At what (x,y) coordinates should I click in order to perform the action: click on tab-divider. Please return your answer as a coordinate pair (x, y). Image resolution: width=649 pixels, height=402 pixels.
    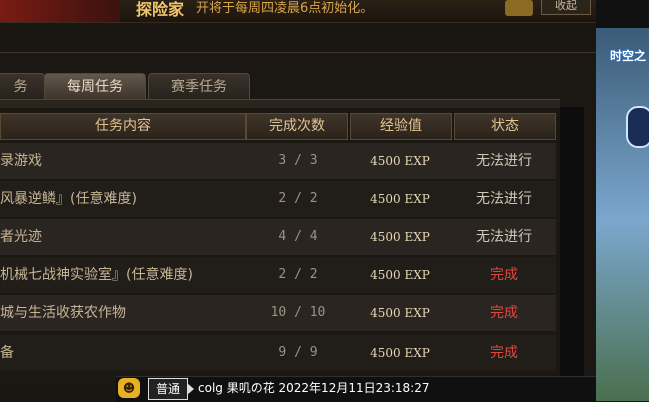
    Looking at the image, I should click on (280, 103).